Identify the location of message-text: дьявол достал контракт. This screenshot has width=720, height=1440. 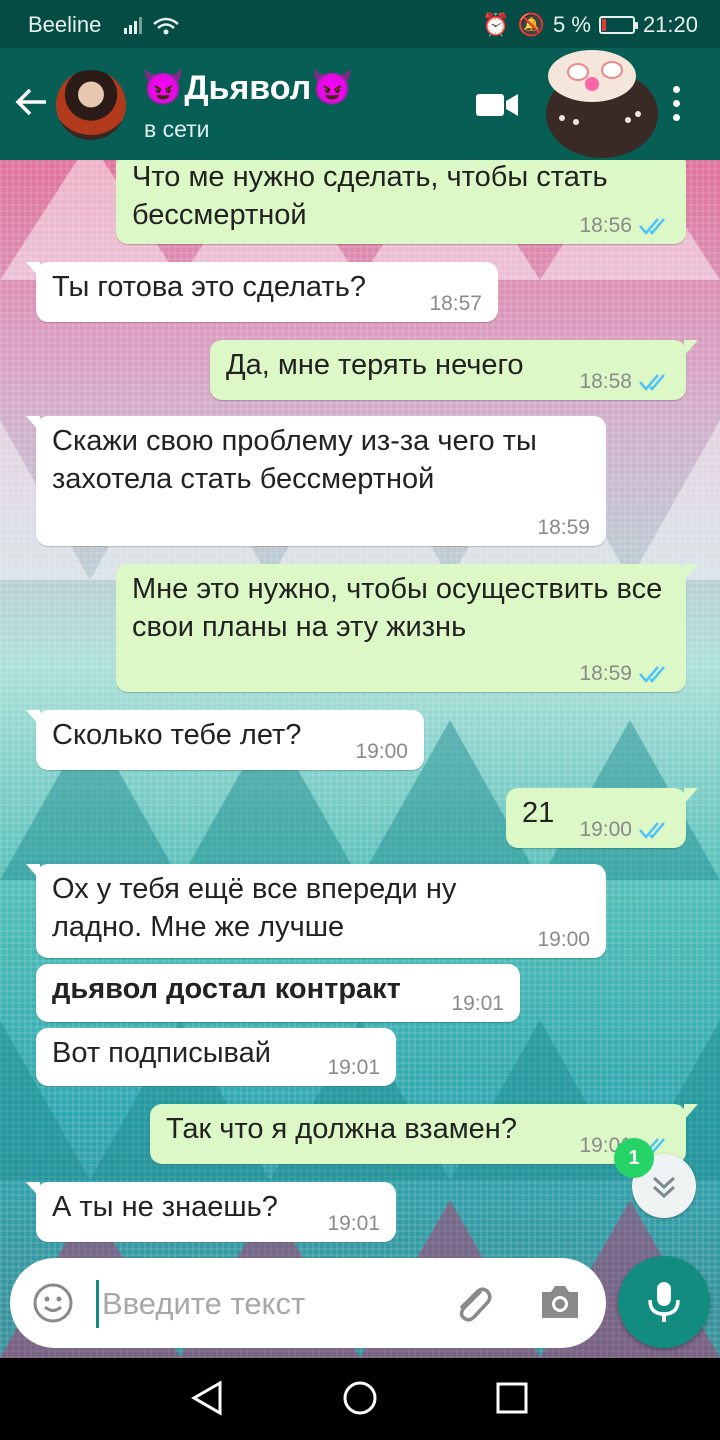
(226, 989).